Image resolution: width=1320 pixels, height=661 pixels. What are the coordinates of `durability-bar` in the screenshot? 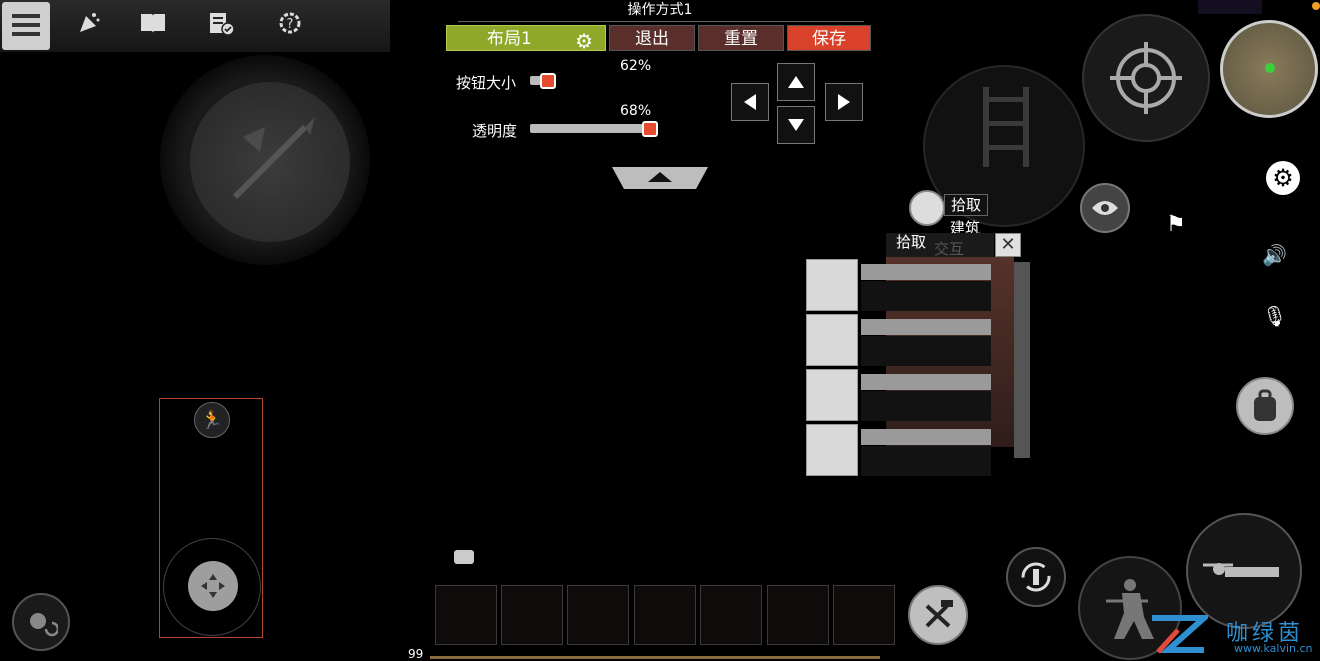 It's located at (655, 657).